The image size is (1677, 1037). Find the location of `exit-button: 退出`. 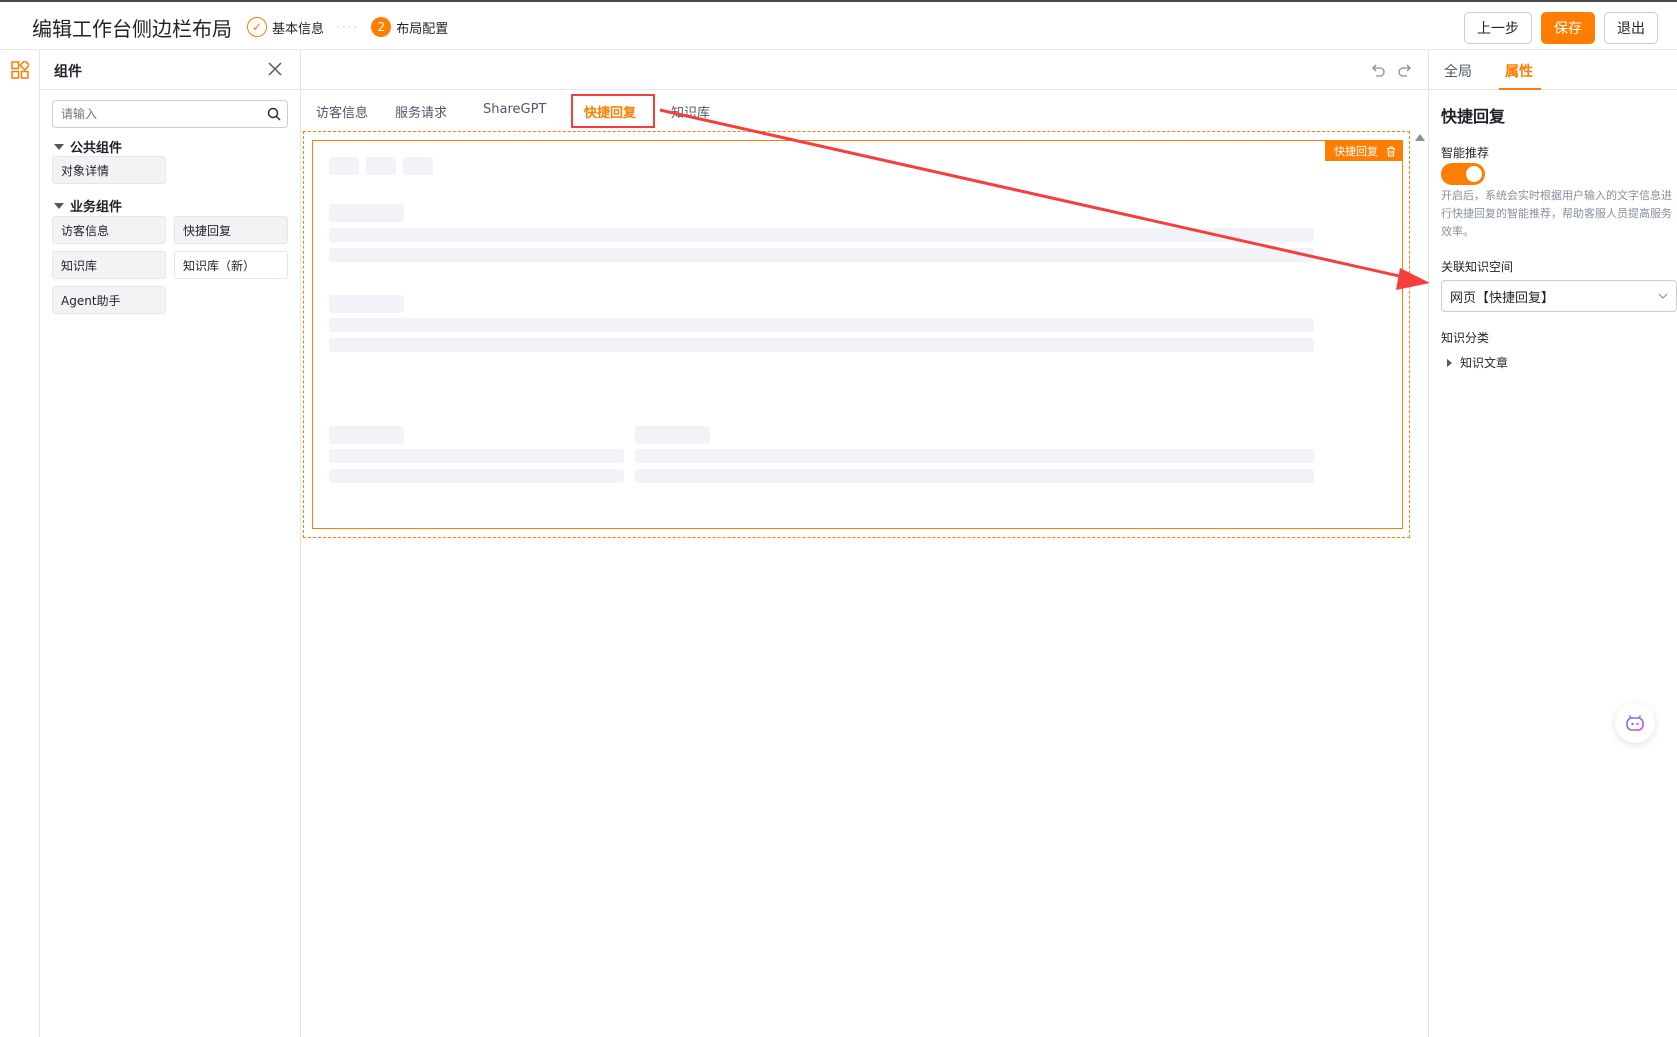

exit-button: 退出 is located at coordinates (1631, 28).